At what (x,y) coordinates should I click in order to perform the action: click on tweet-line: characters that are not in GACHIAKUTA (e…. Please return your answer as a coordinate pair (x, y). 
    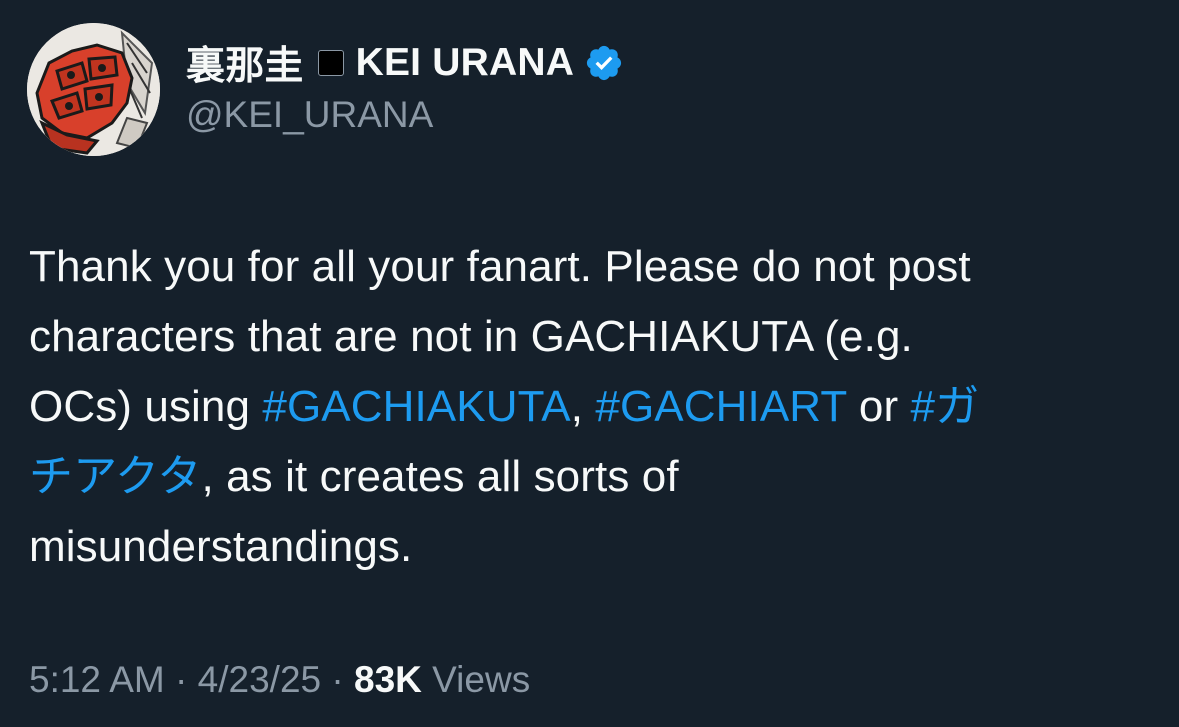
    Looking at the image, I should click on (594, 337).